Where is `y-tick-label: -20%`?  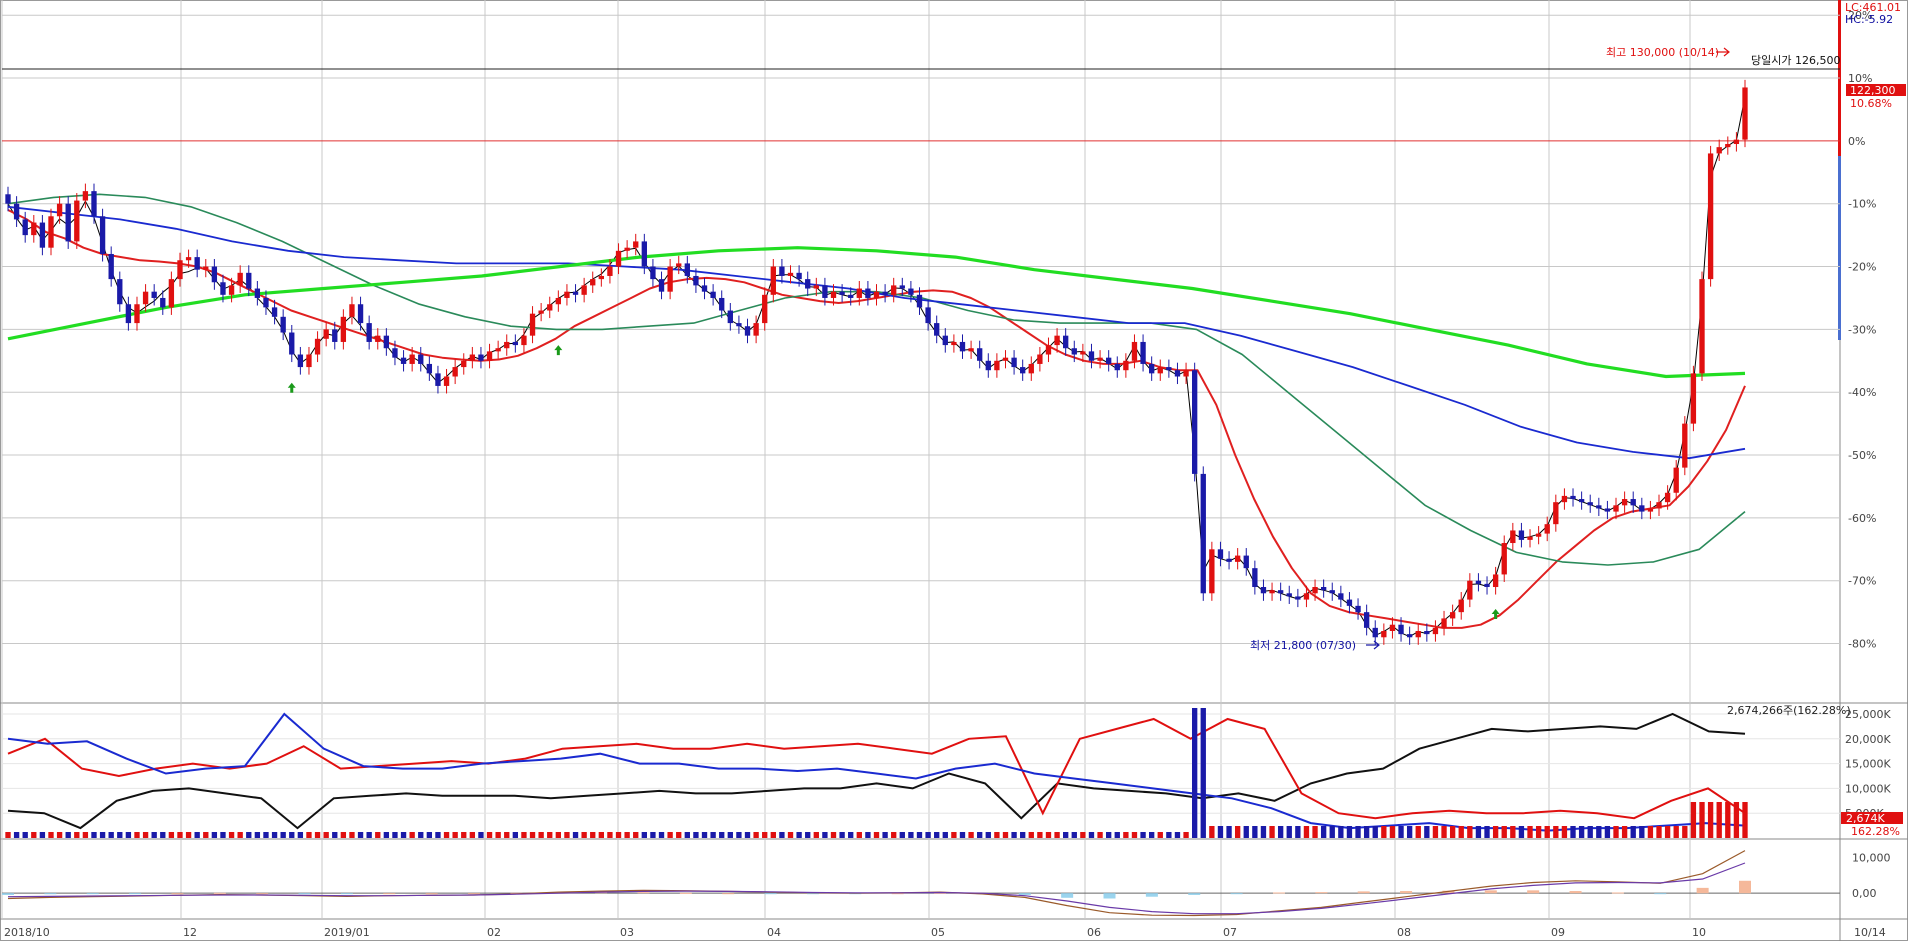 y-tick-label: -20% is located at coordinates (1862, 267).